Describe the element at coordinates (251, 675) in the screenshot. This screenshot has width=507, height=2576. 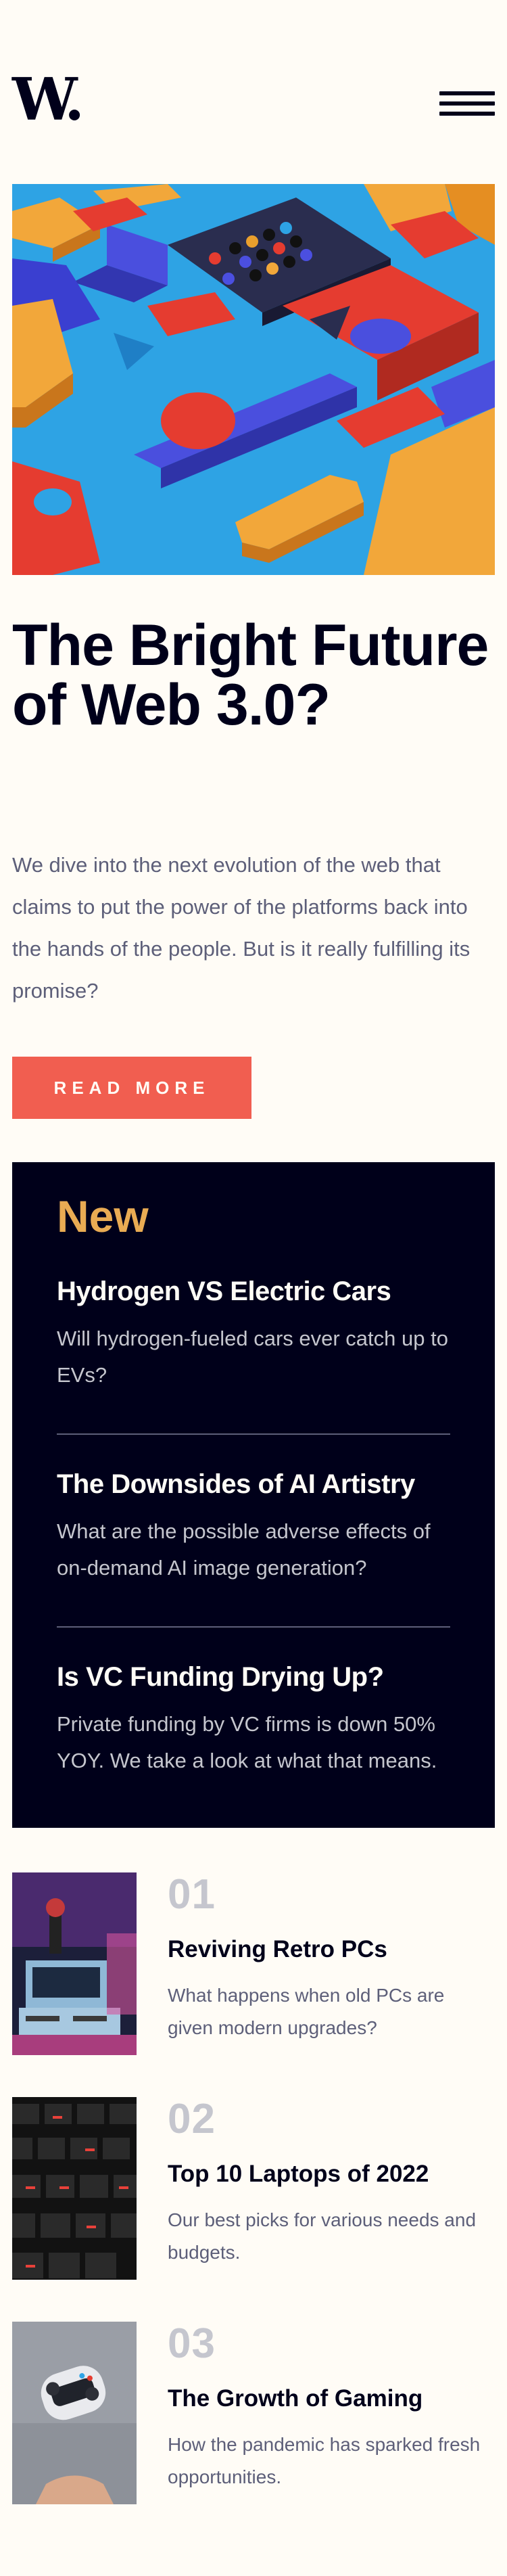
I see `hero-headline: The Bright Future of Web 3.0?` at that location.